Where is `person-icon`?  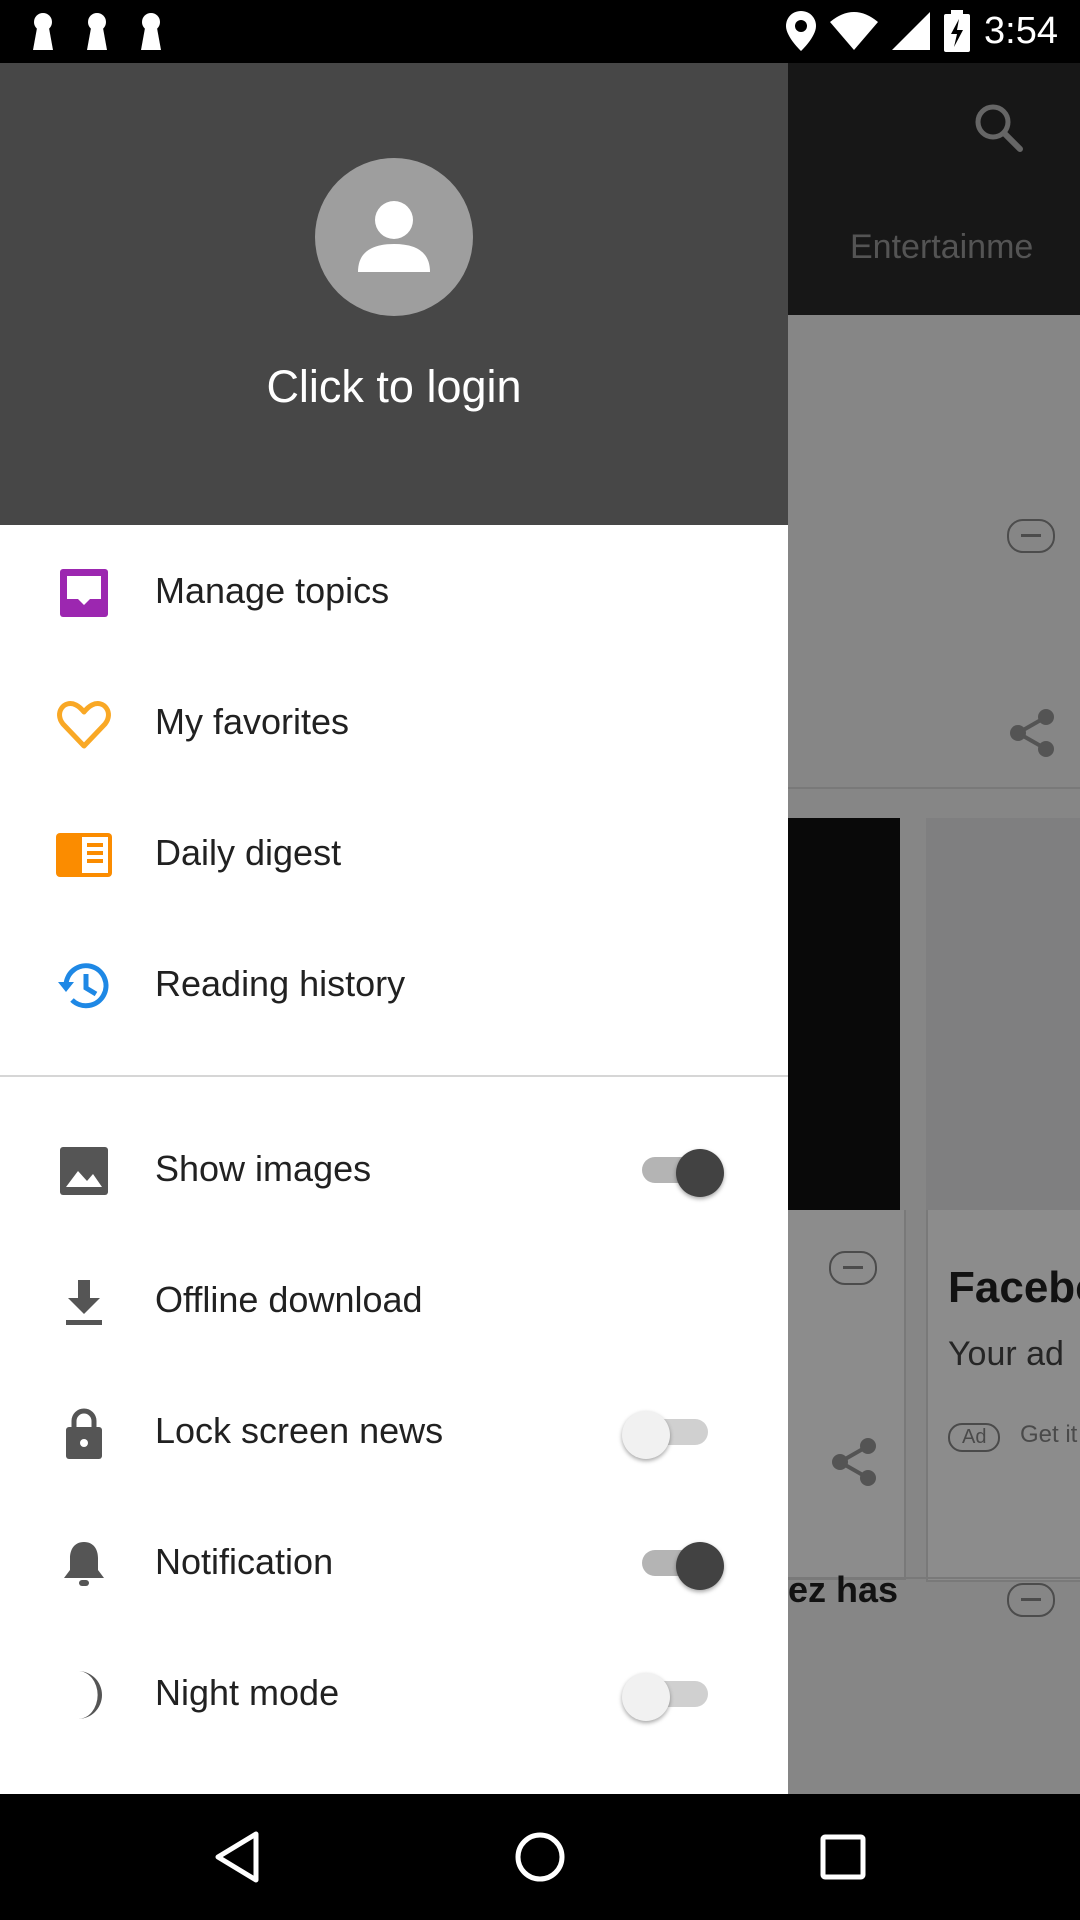 person-icon is located at coordinates (394, 236).